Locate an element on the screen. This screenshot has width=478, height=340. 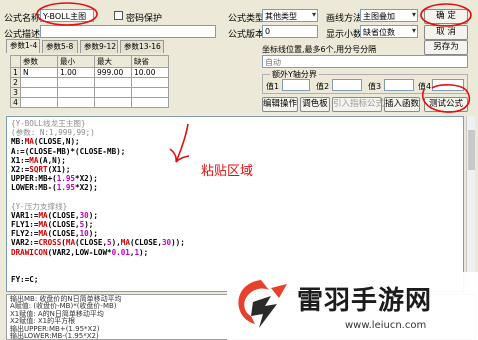
brand-logo-icon is located at coordinates (262, 304).